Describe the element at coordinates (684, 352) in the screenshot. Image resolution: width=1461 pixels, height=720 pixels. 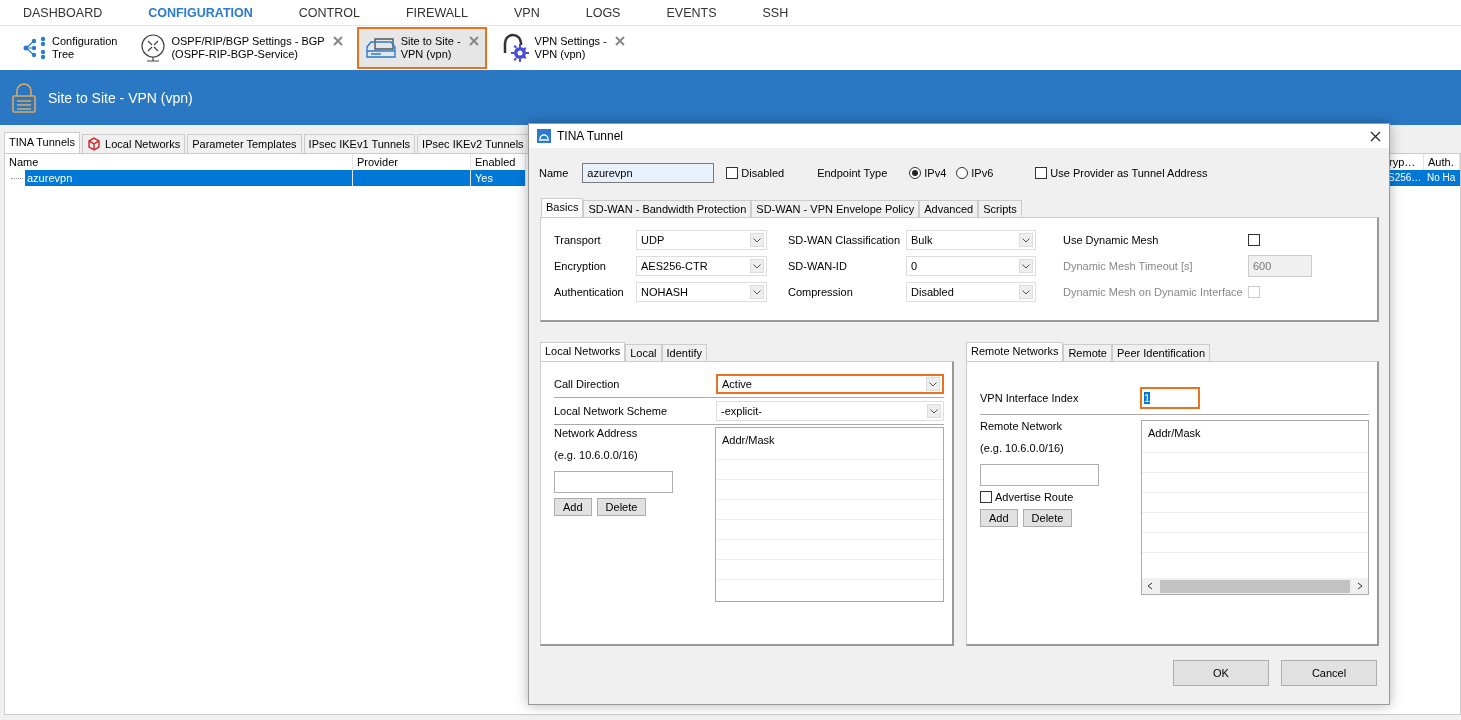
I see `tab: Identify` at that location.